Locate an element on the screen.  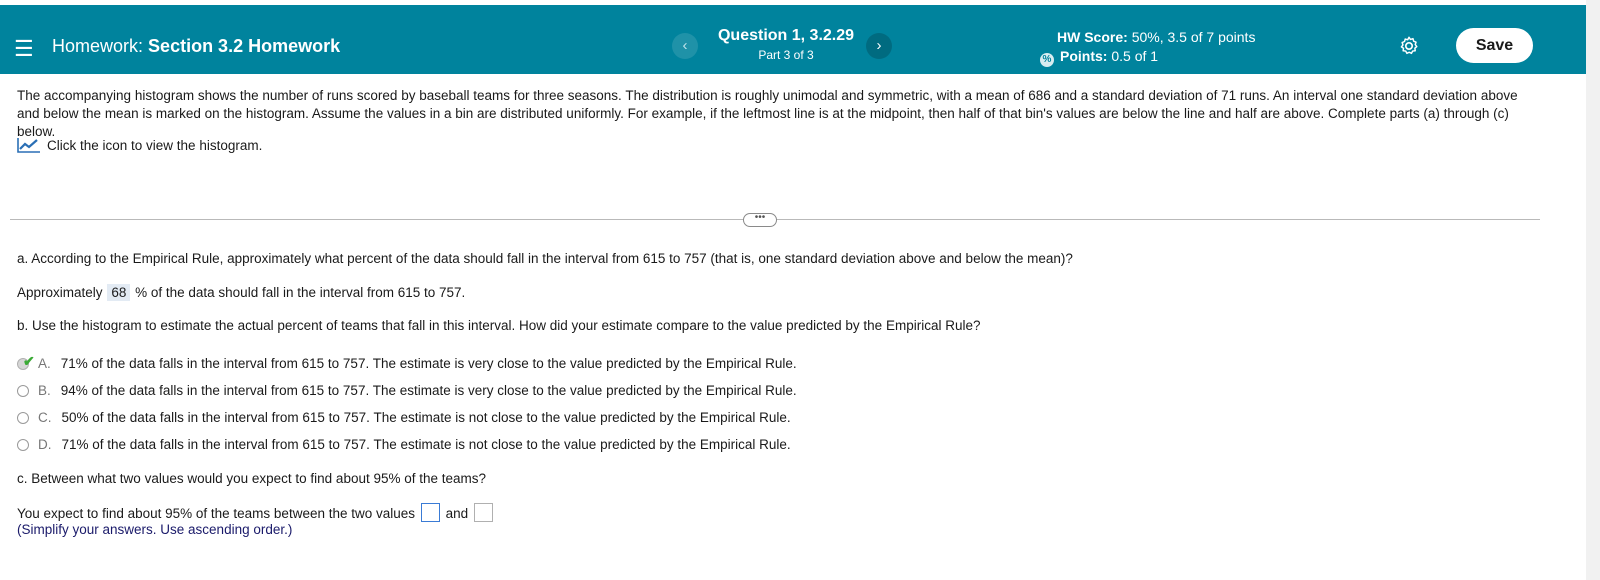
lower-value-input is located at coordinates (430, 512).